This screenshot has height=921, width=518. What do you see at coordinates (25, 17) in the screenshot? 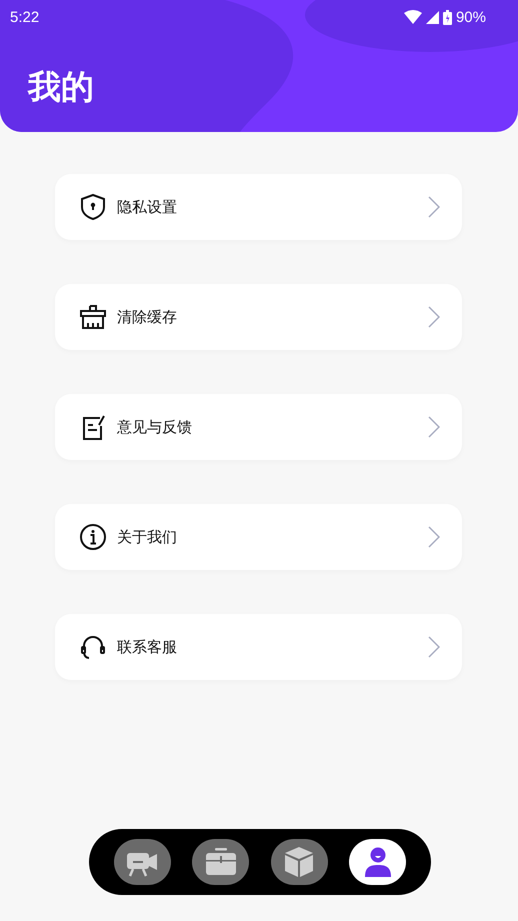
I see `status-time: 5:22` at bounding box center [25, 17].